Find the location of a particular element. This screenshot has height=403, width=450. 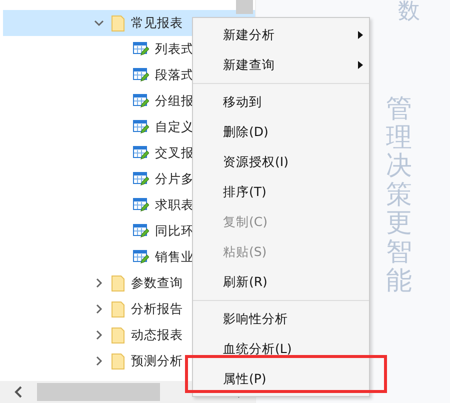

tree-item-label: 交叉报 is located at coordinates (174, 153).